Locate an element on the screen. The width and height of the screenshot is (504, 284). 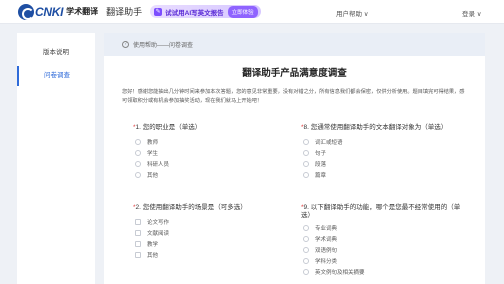
ai-icon: ✎ is located at coordinates (158, 11).